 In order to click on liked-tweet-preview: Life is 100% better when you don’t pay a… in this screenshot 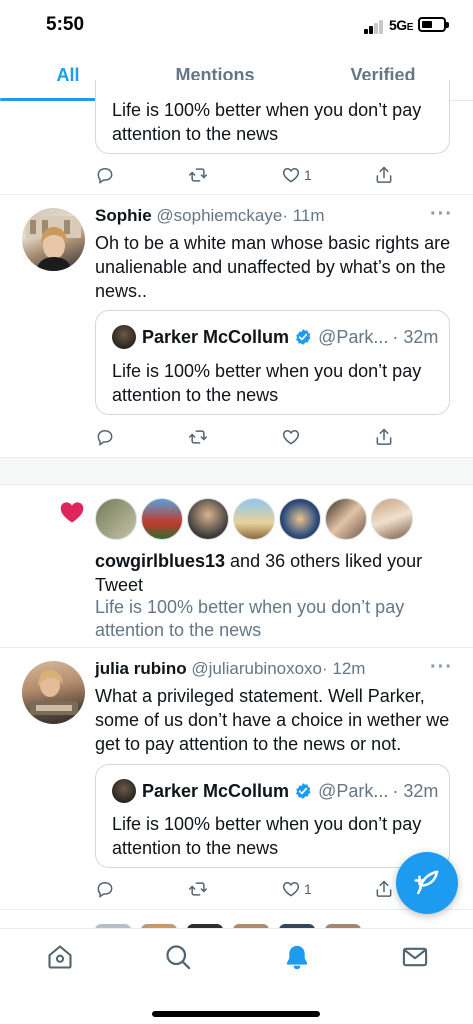, I will do `click(265, 619)`.